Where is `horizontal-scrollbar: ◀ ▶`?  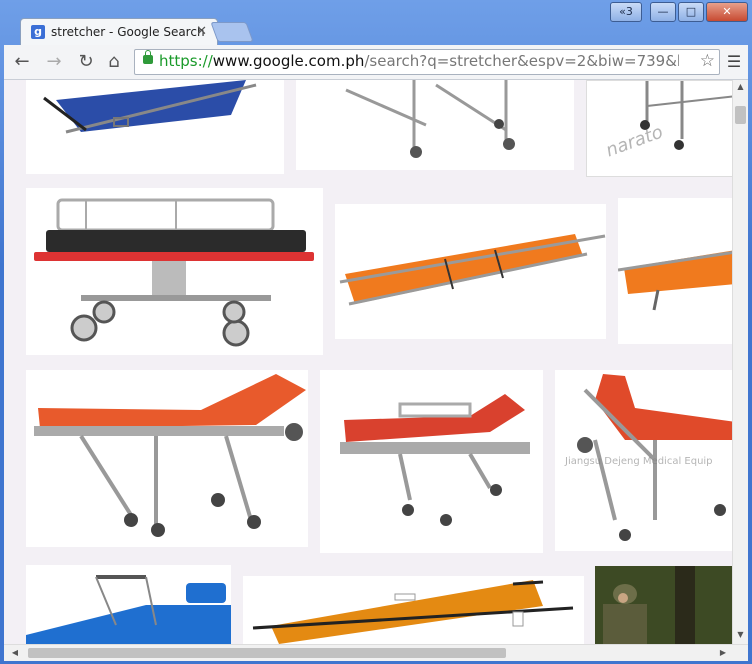
horizontal-scrollbar: ◀ ▶ is located at coordinates (376, 652).